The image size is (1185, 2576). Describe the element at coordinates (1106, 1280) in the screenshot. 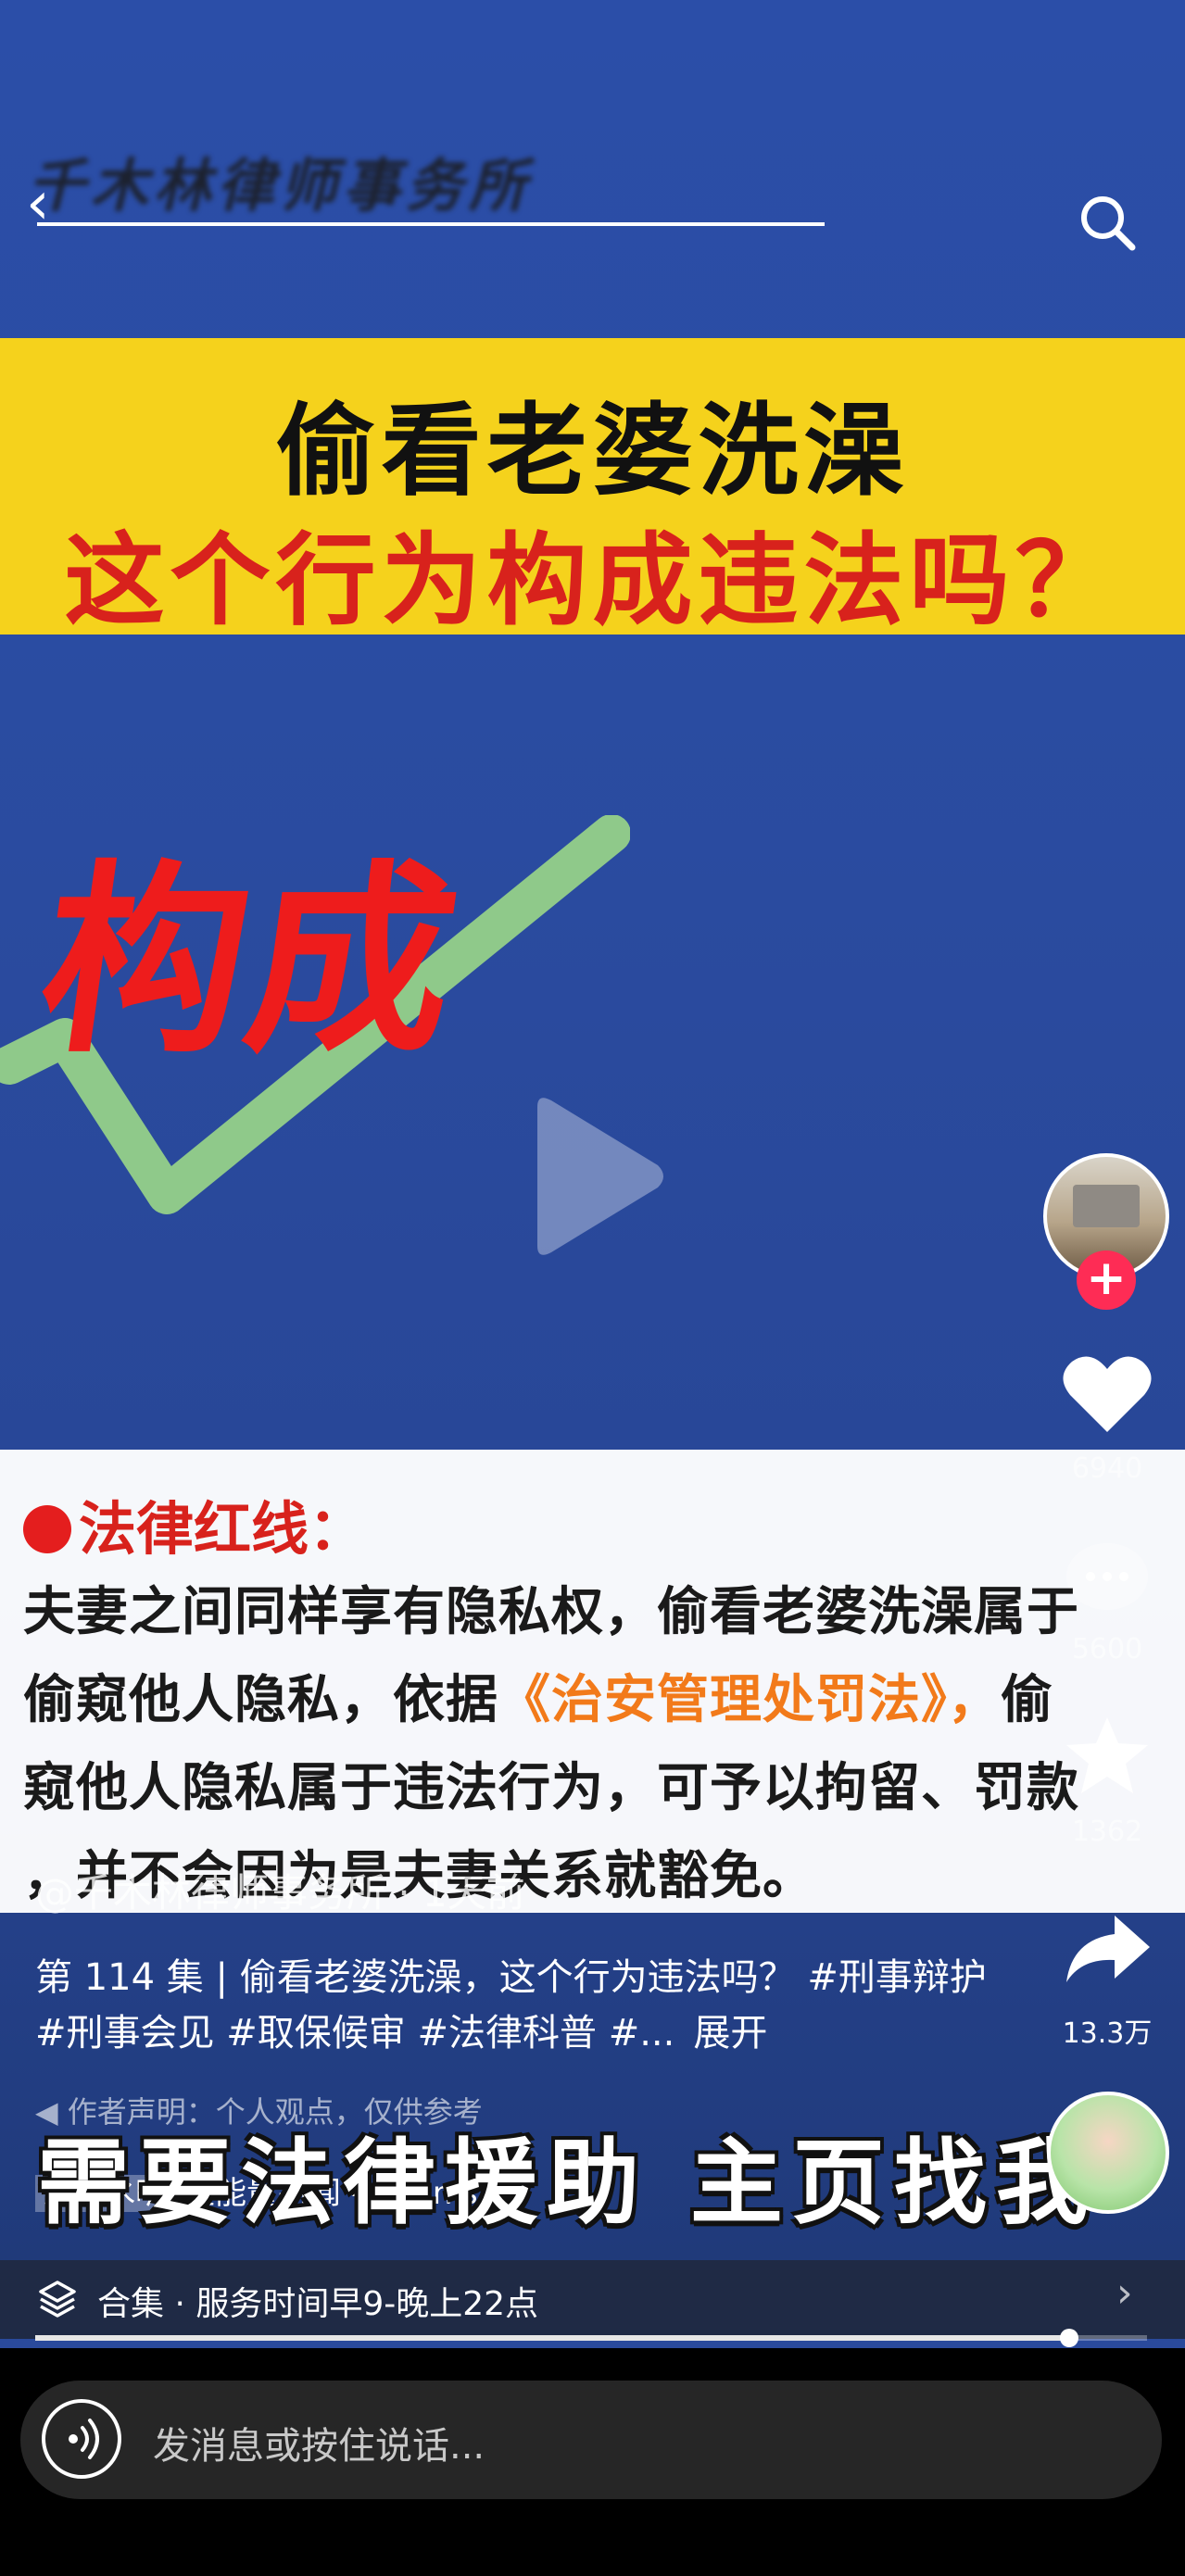

I see `follow-button: +` at that location.